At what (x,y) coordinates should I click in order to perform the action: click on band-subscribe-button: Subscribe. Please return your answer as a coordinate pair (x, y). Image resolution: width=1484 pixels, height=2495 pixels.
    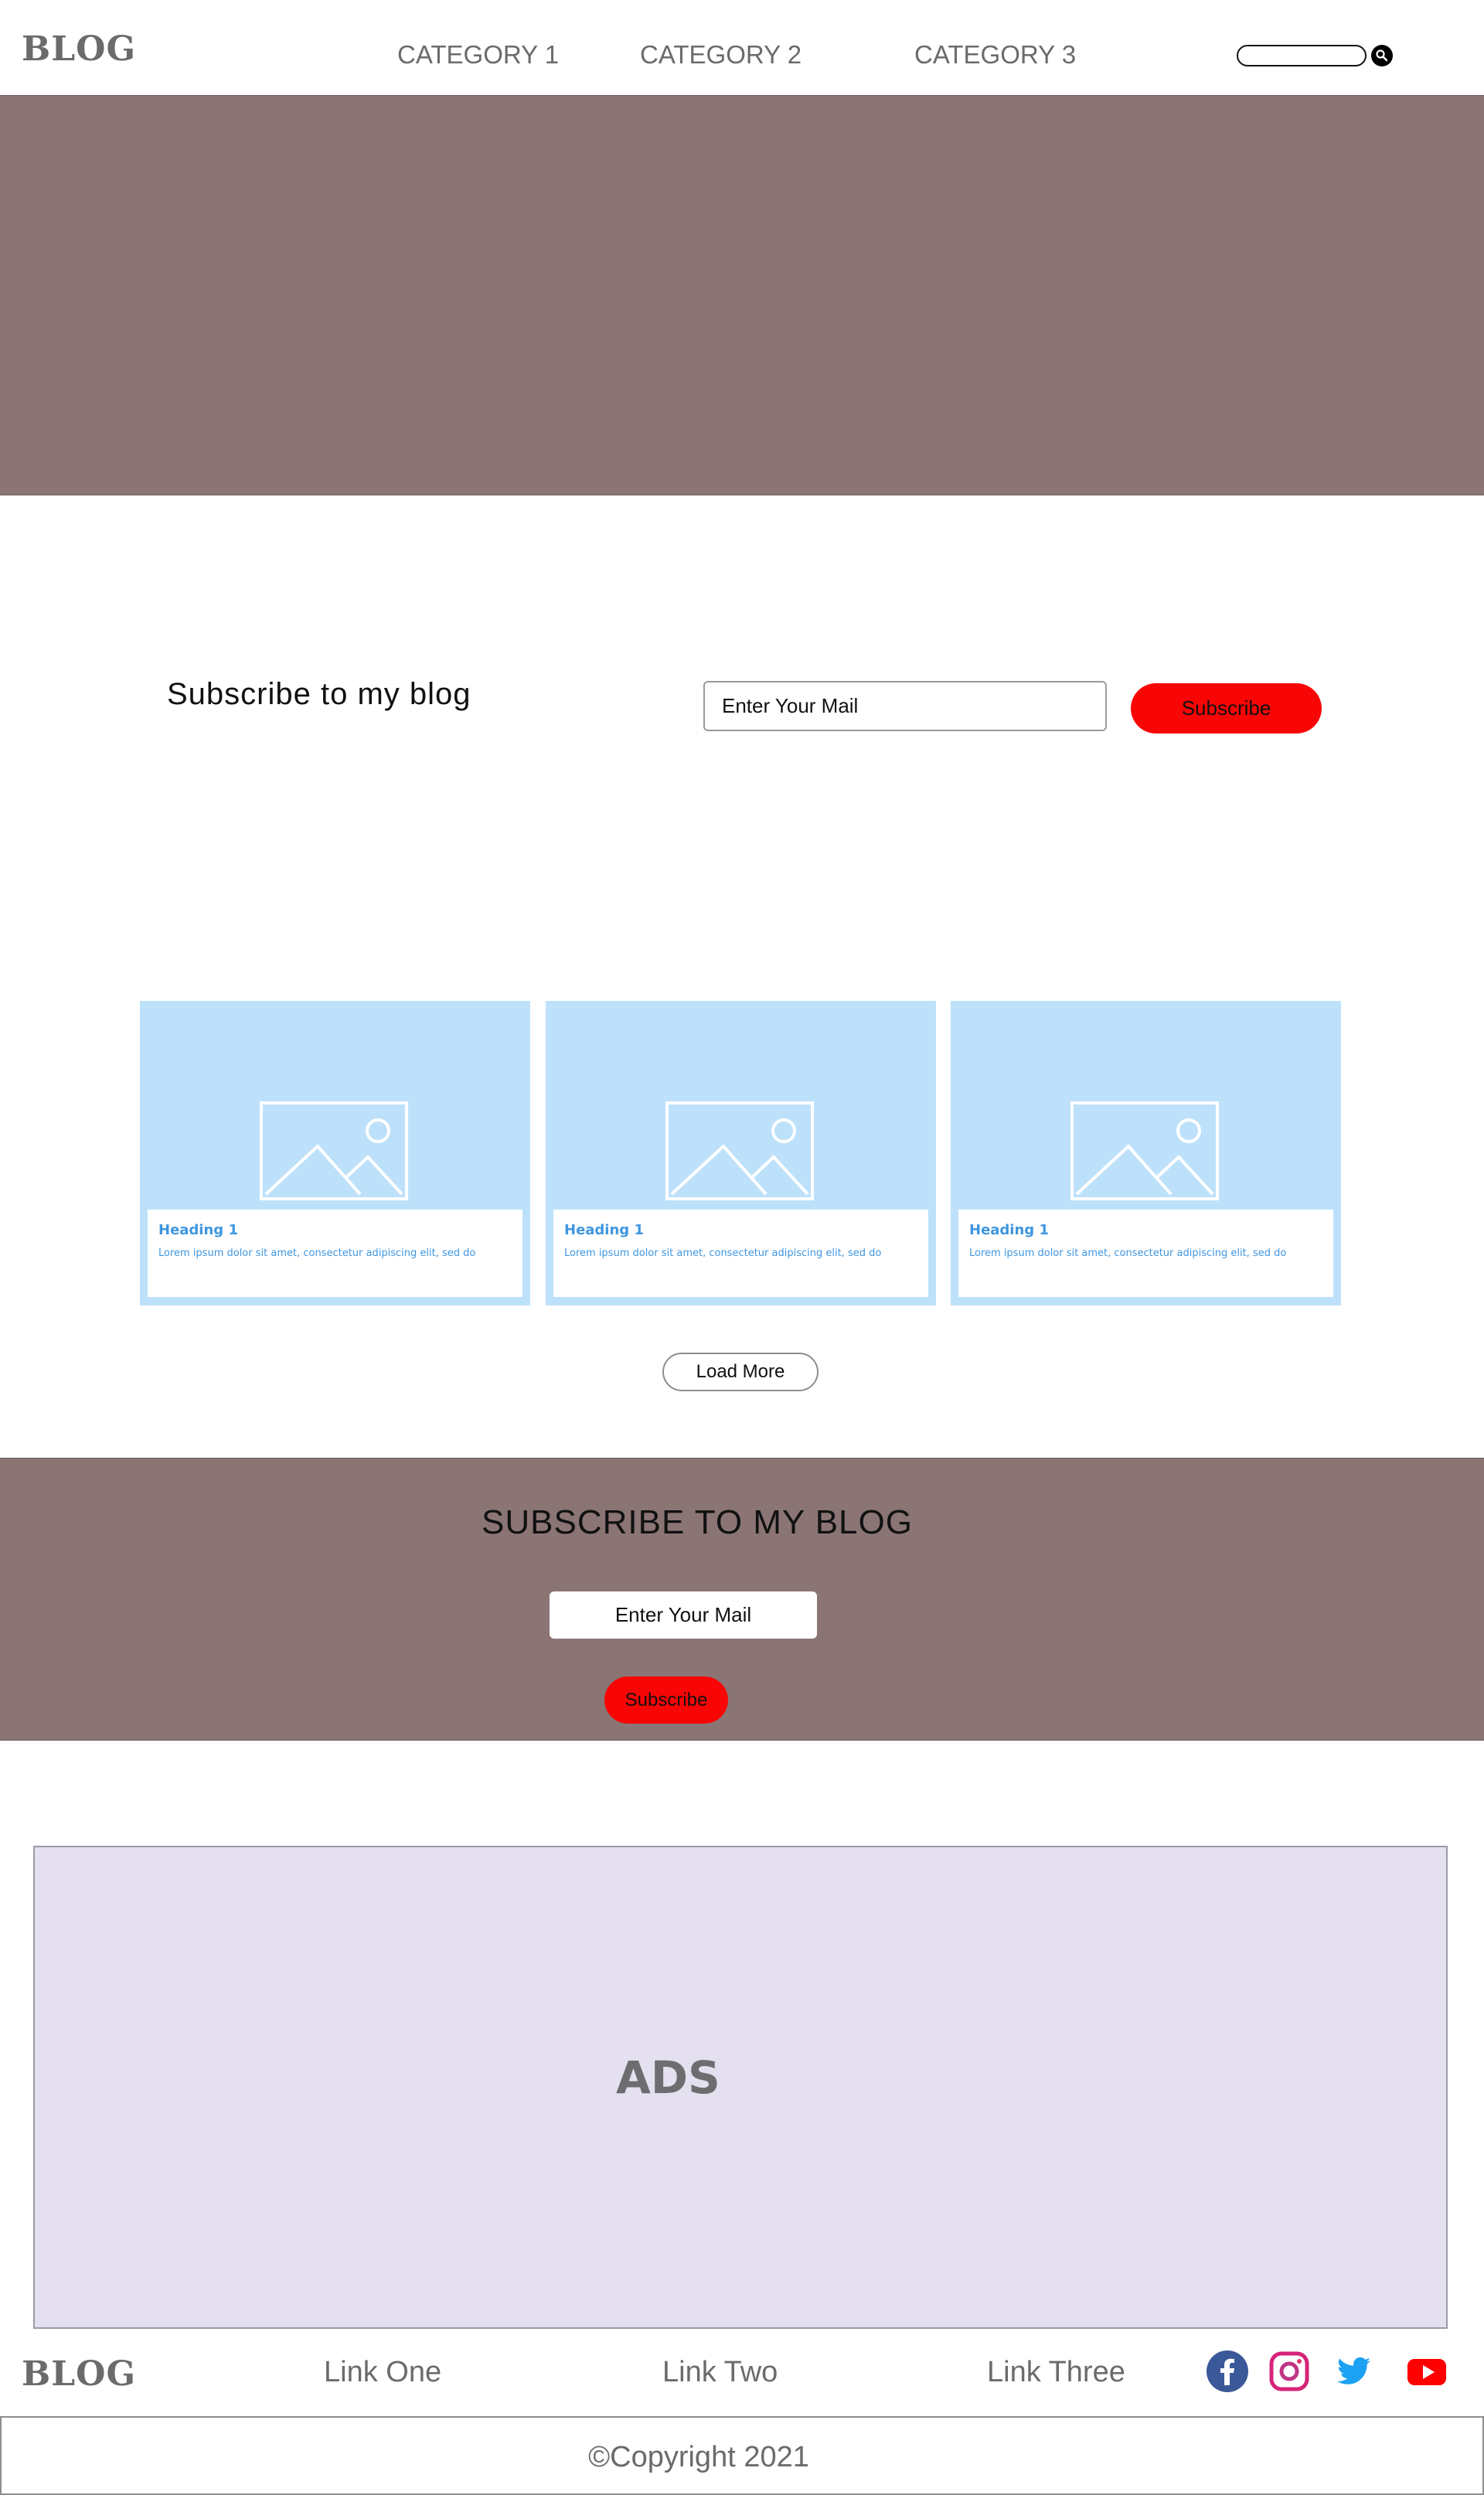
    Looking at the image, I should click on (666, 1700).